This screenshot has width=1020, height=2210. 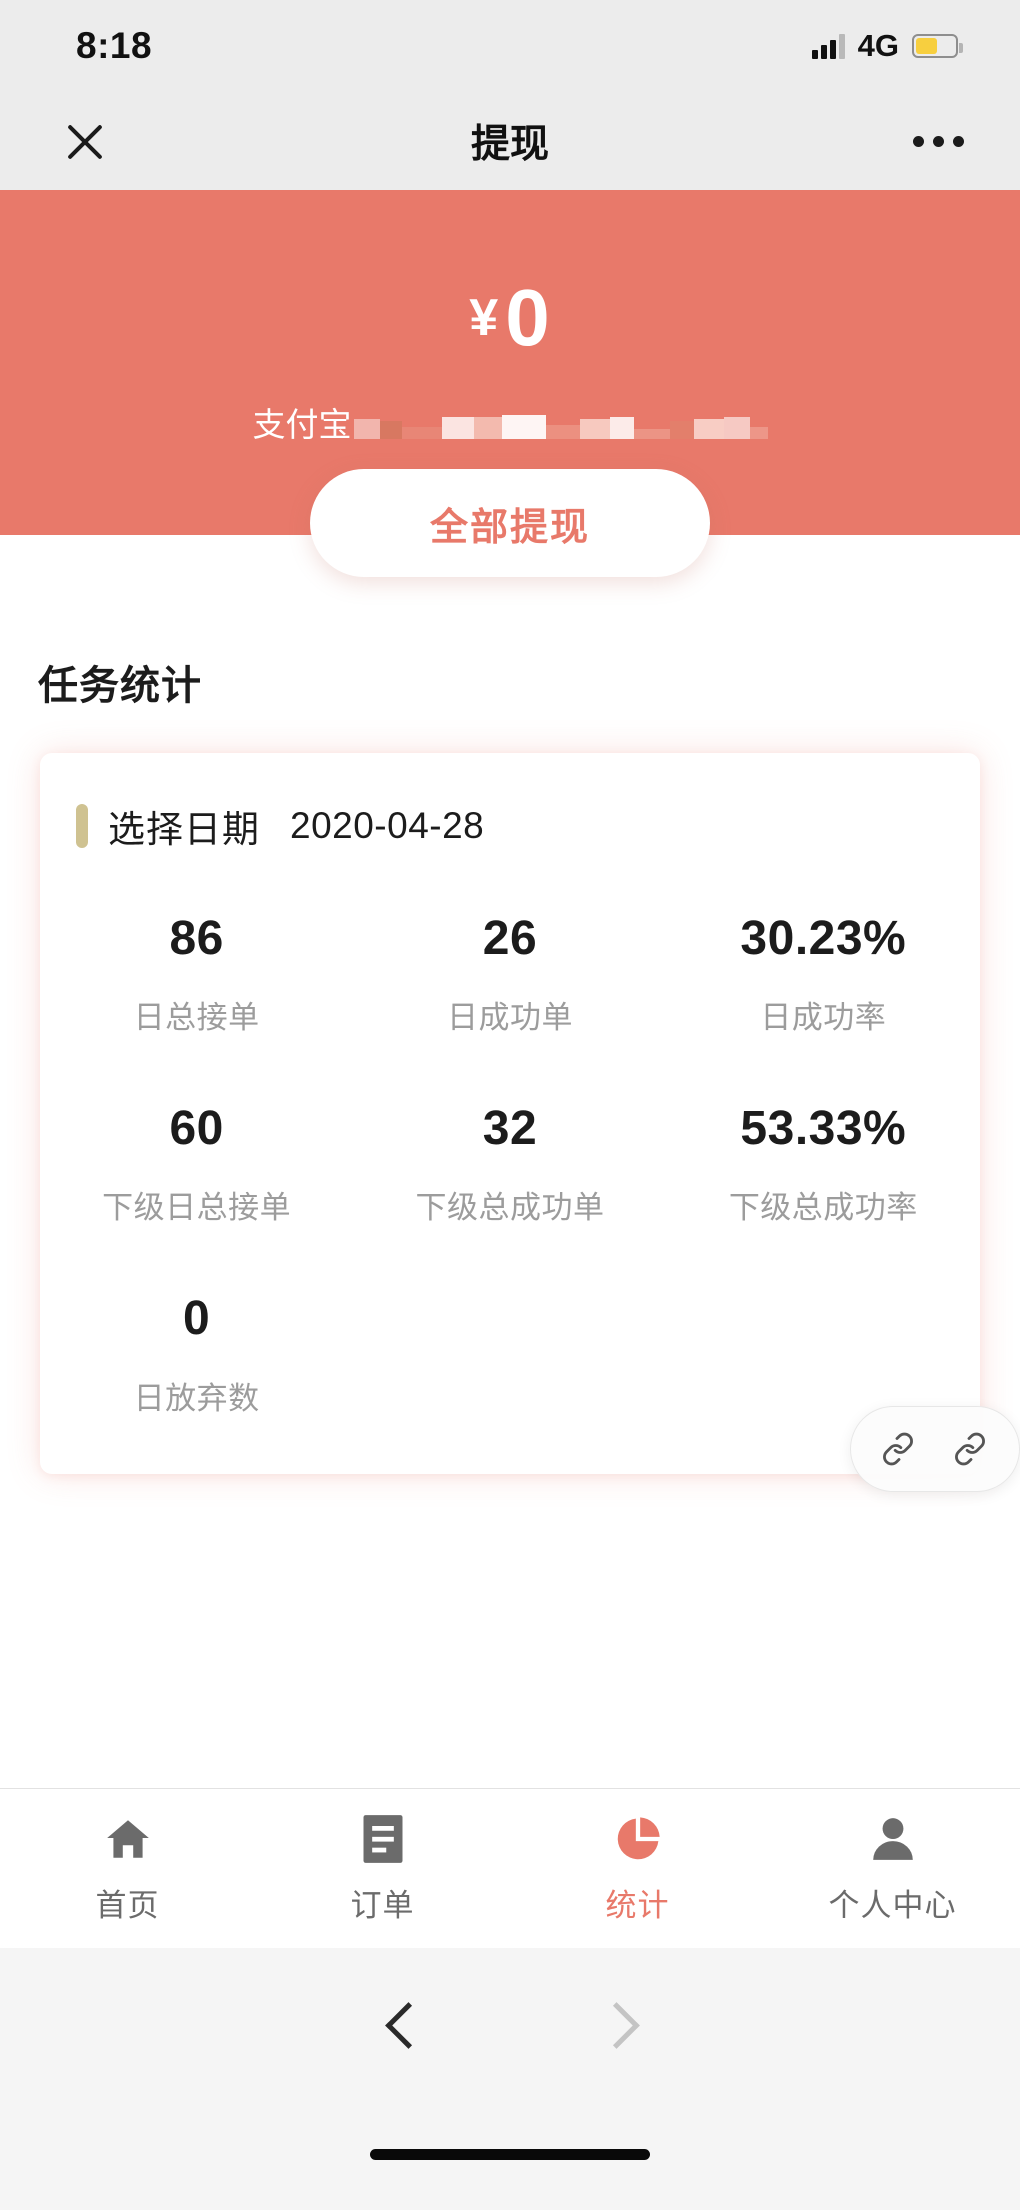 What do you see at coordinates (120, 686) in the screenshot?
I see `section-title: 任务统计` at bounding box center [120, 686].